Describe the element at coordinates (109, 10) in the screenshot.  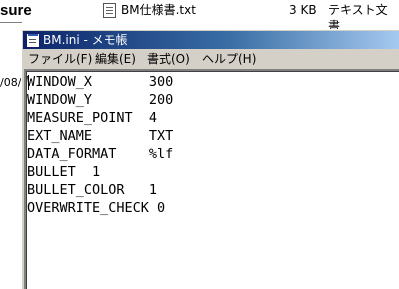
I see `text-file-icon` at that location.